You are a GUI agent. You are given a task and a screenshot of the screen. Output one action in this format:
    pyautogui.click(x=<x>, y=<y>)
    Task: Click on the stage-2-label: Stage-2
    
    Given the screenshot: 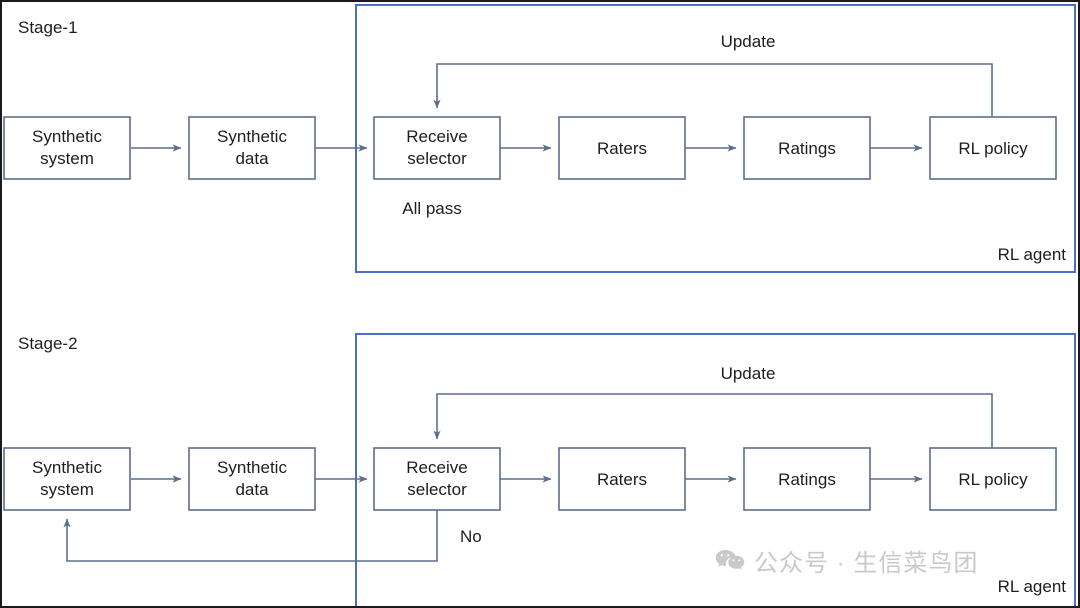 What is the action you would take?
    pyautogui.click(x=48, y=343)
    